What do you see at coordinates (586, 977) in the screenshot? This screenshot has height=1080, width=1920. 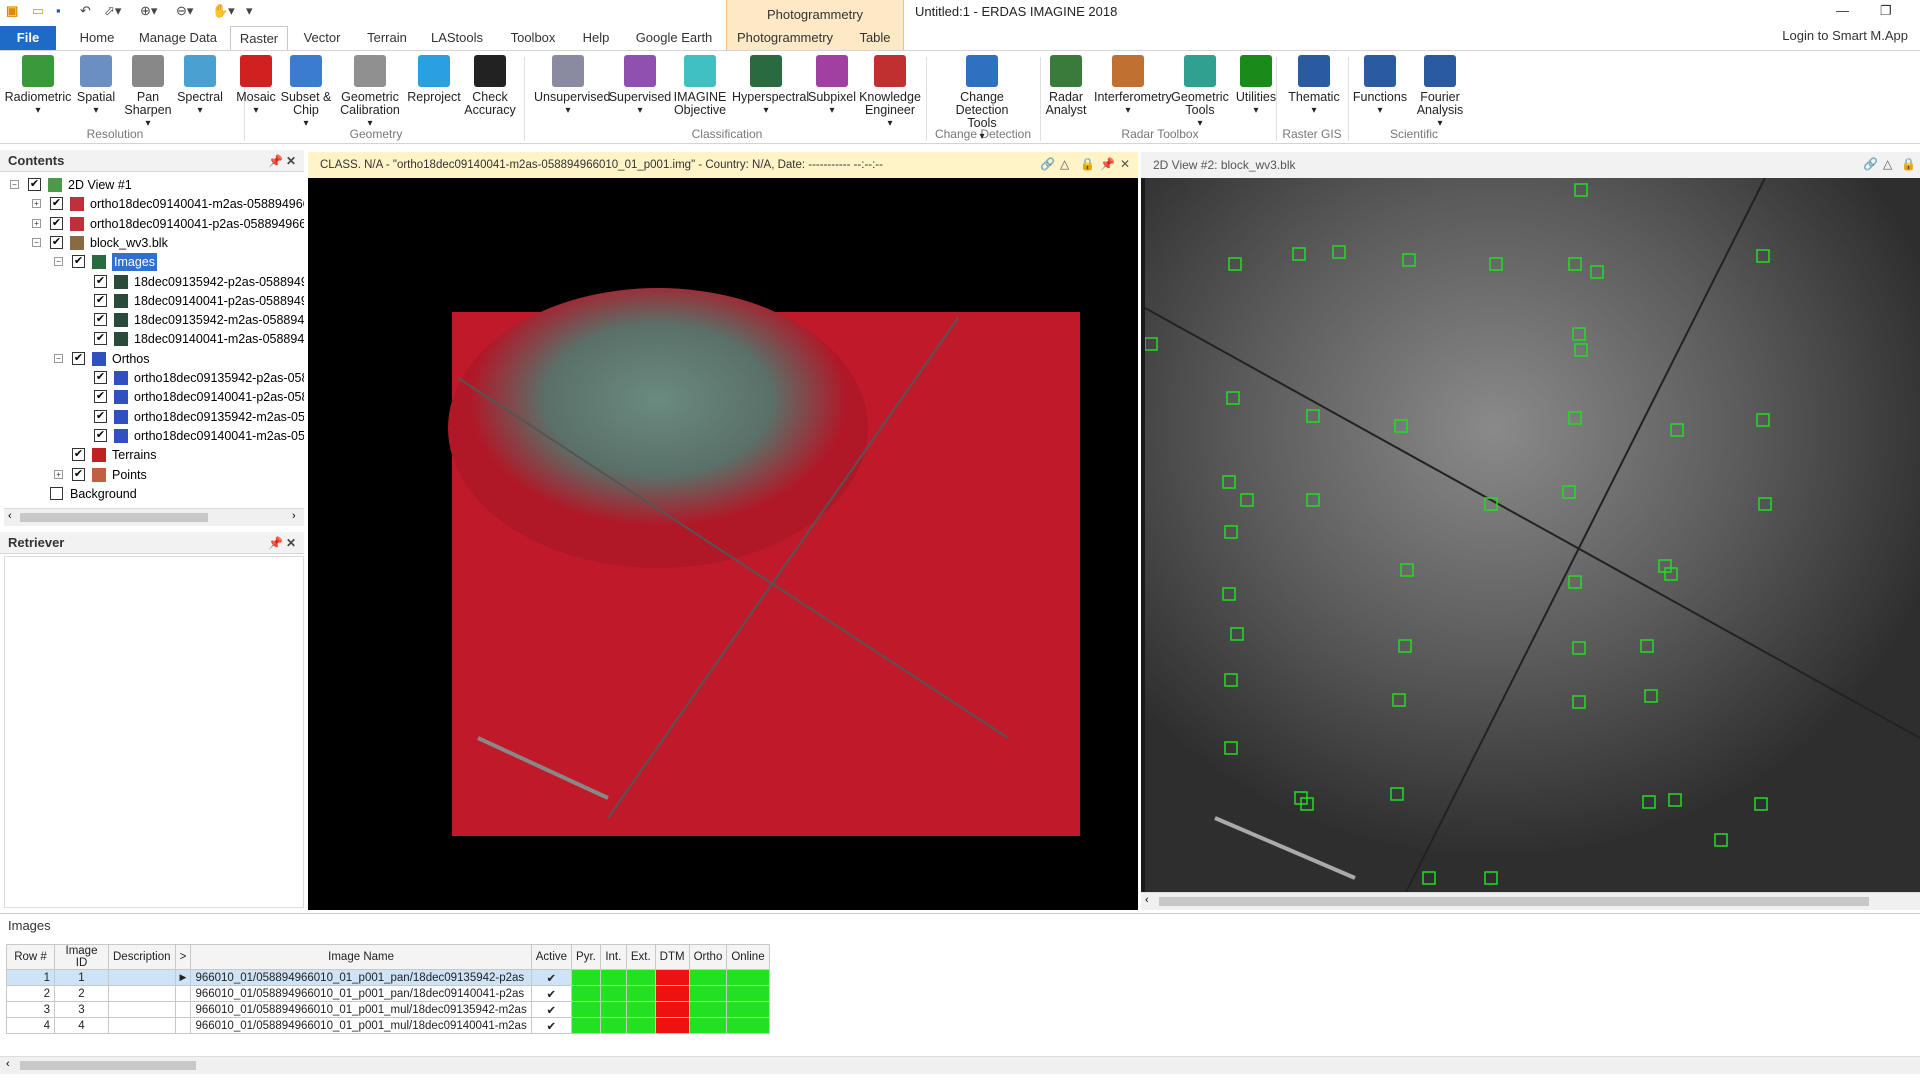 I see `pyr-status-cell` at bounding box center [586, 977].